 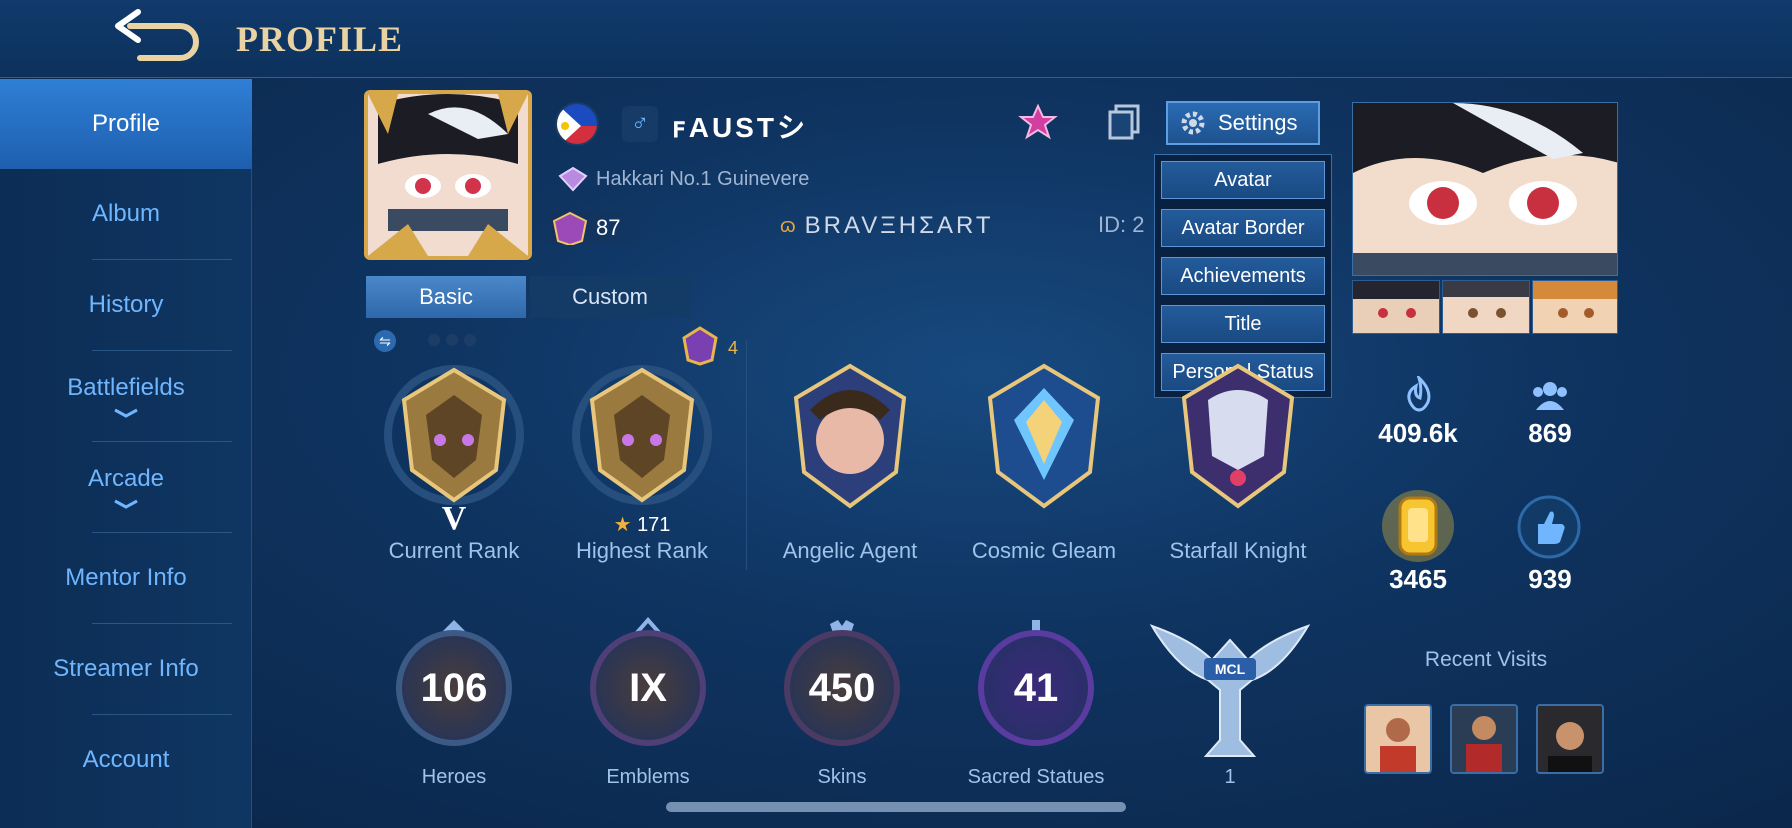 I want to click on sacred-statues-label: Sacred Statues, so click(x=1036, y=777).